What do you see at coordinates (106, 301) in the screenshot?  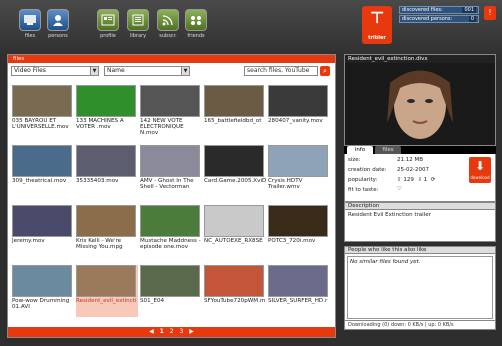 I see `file-name: Resident_evil_extincti` at bounding box center [106, 301].